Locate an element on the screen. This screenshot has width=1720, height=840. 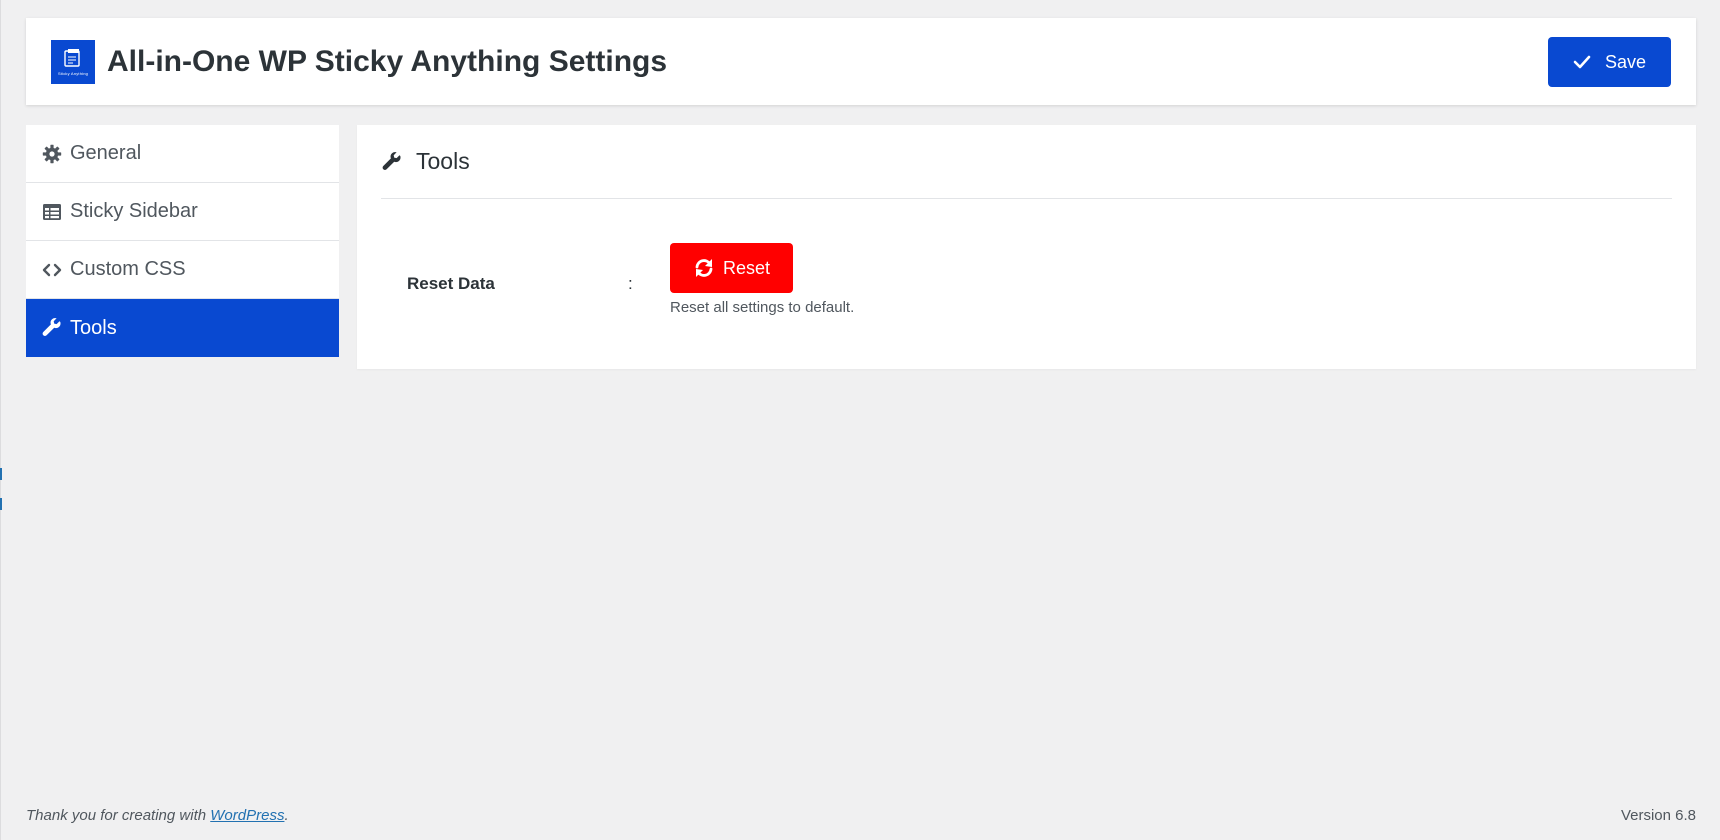
sidebar-item-custom-css: Custom CSS is located at coordinates (182, 270).